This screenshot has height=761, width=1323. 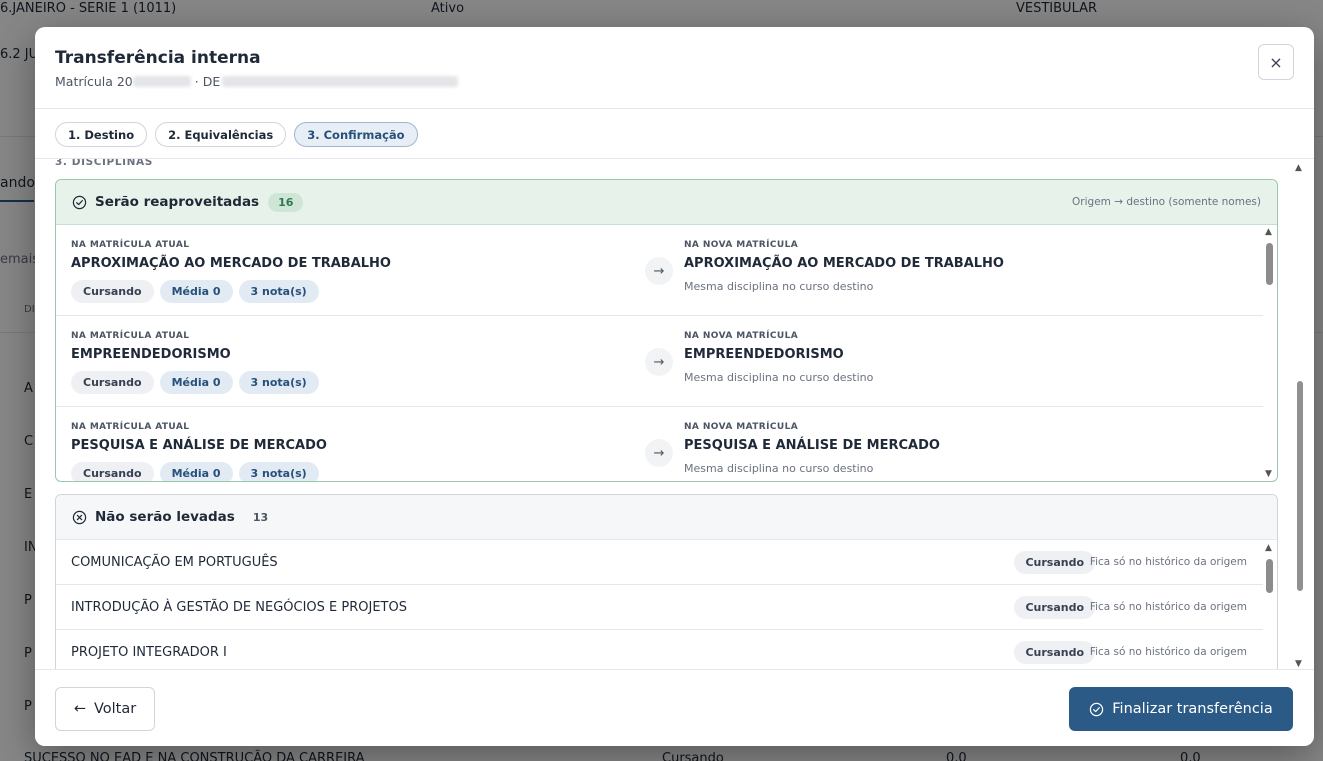 I want to click on modal-footer: ← Voltar Finalizar transferência, so click(x=674, y=707).